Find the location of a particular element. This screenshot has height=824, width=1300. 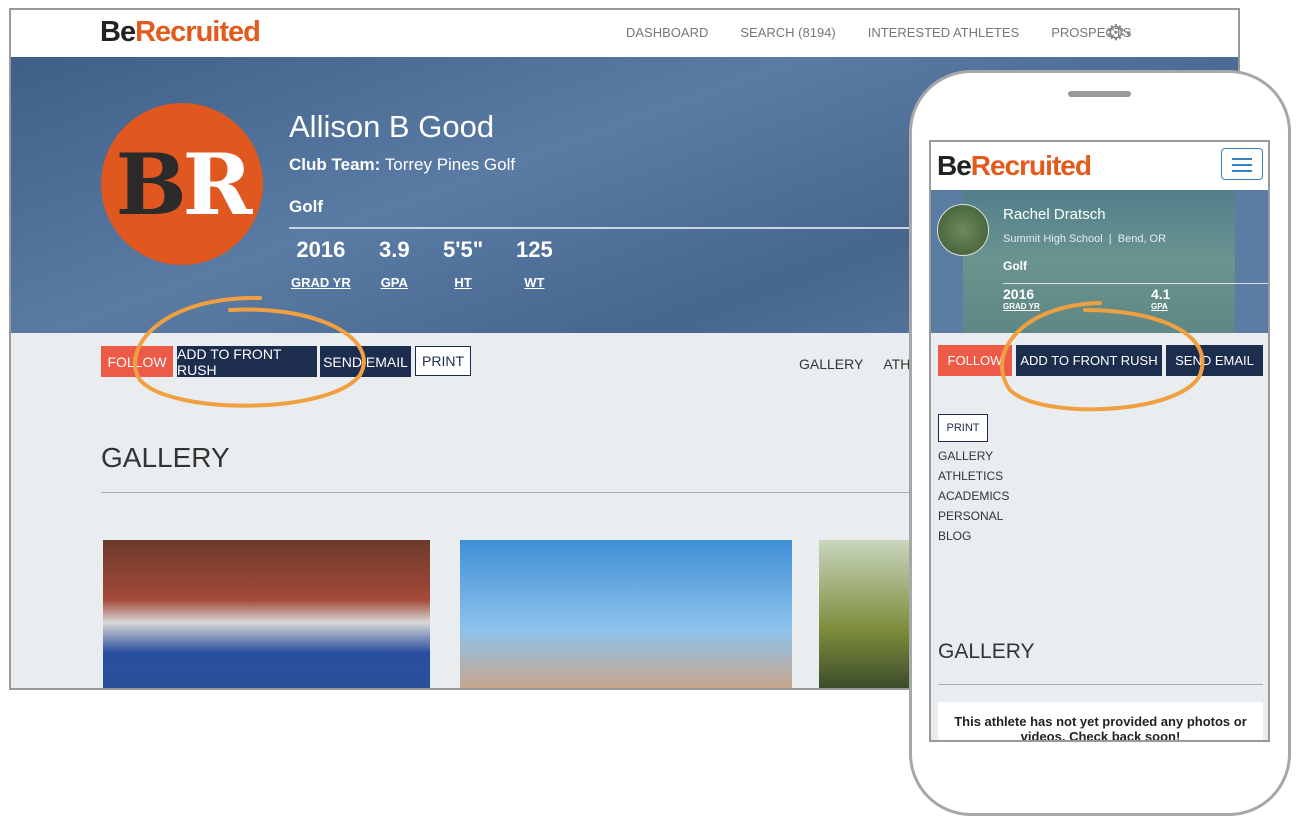

stat-gpa: 4.1 GPA is located at coordinates (1161, 298).